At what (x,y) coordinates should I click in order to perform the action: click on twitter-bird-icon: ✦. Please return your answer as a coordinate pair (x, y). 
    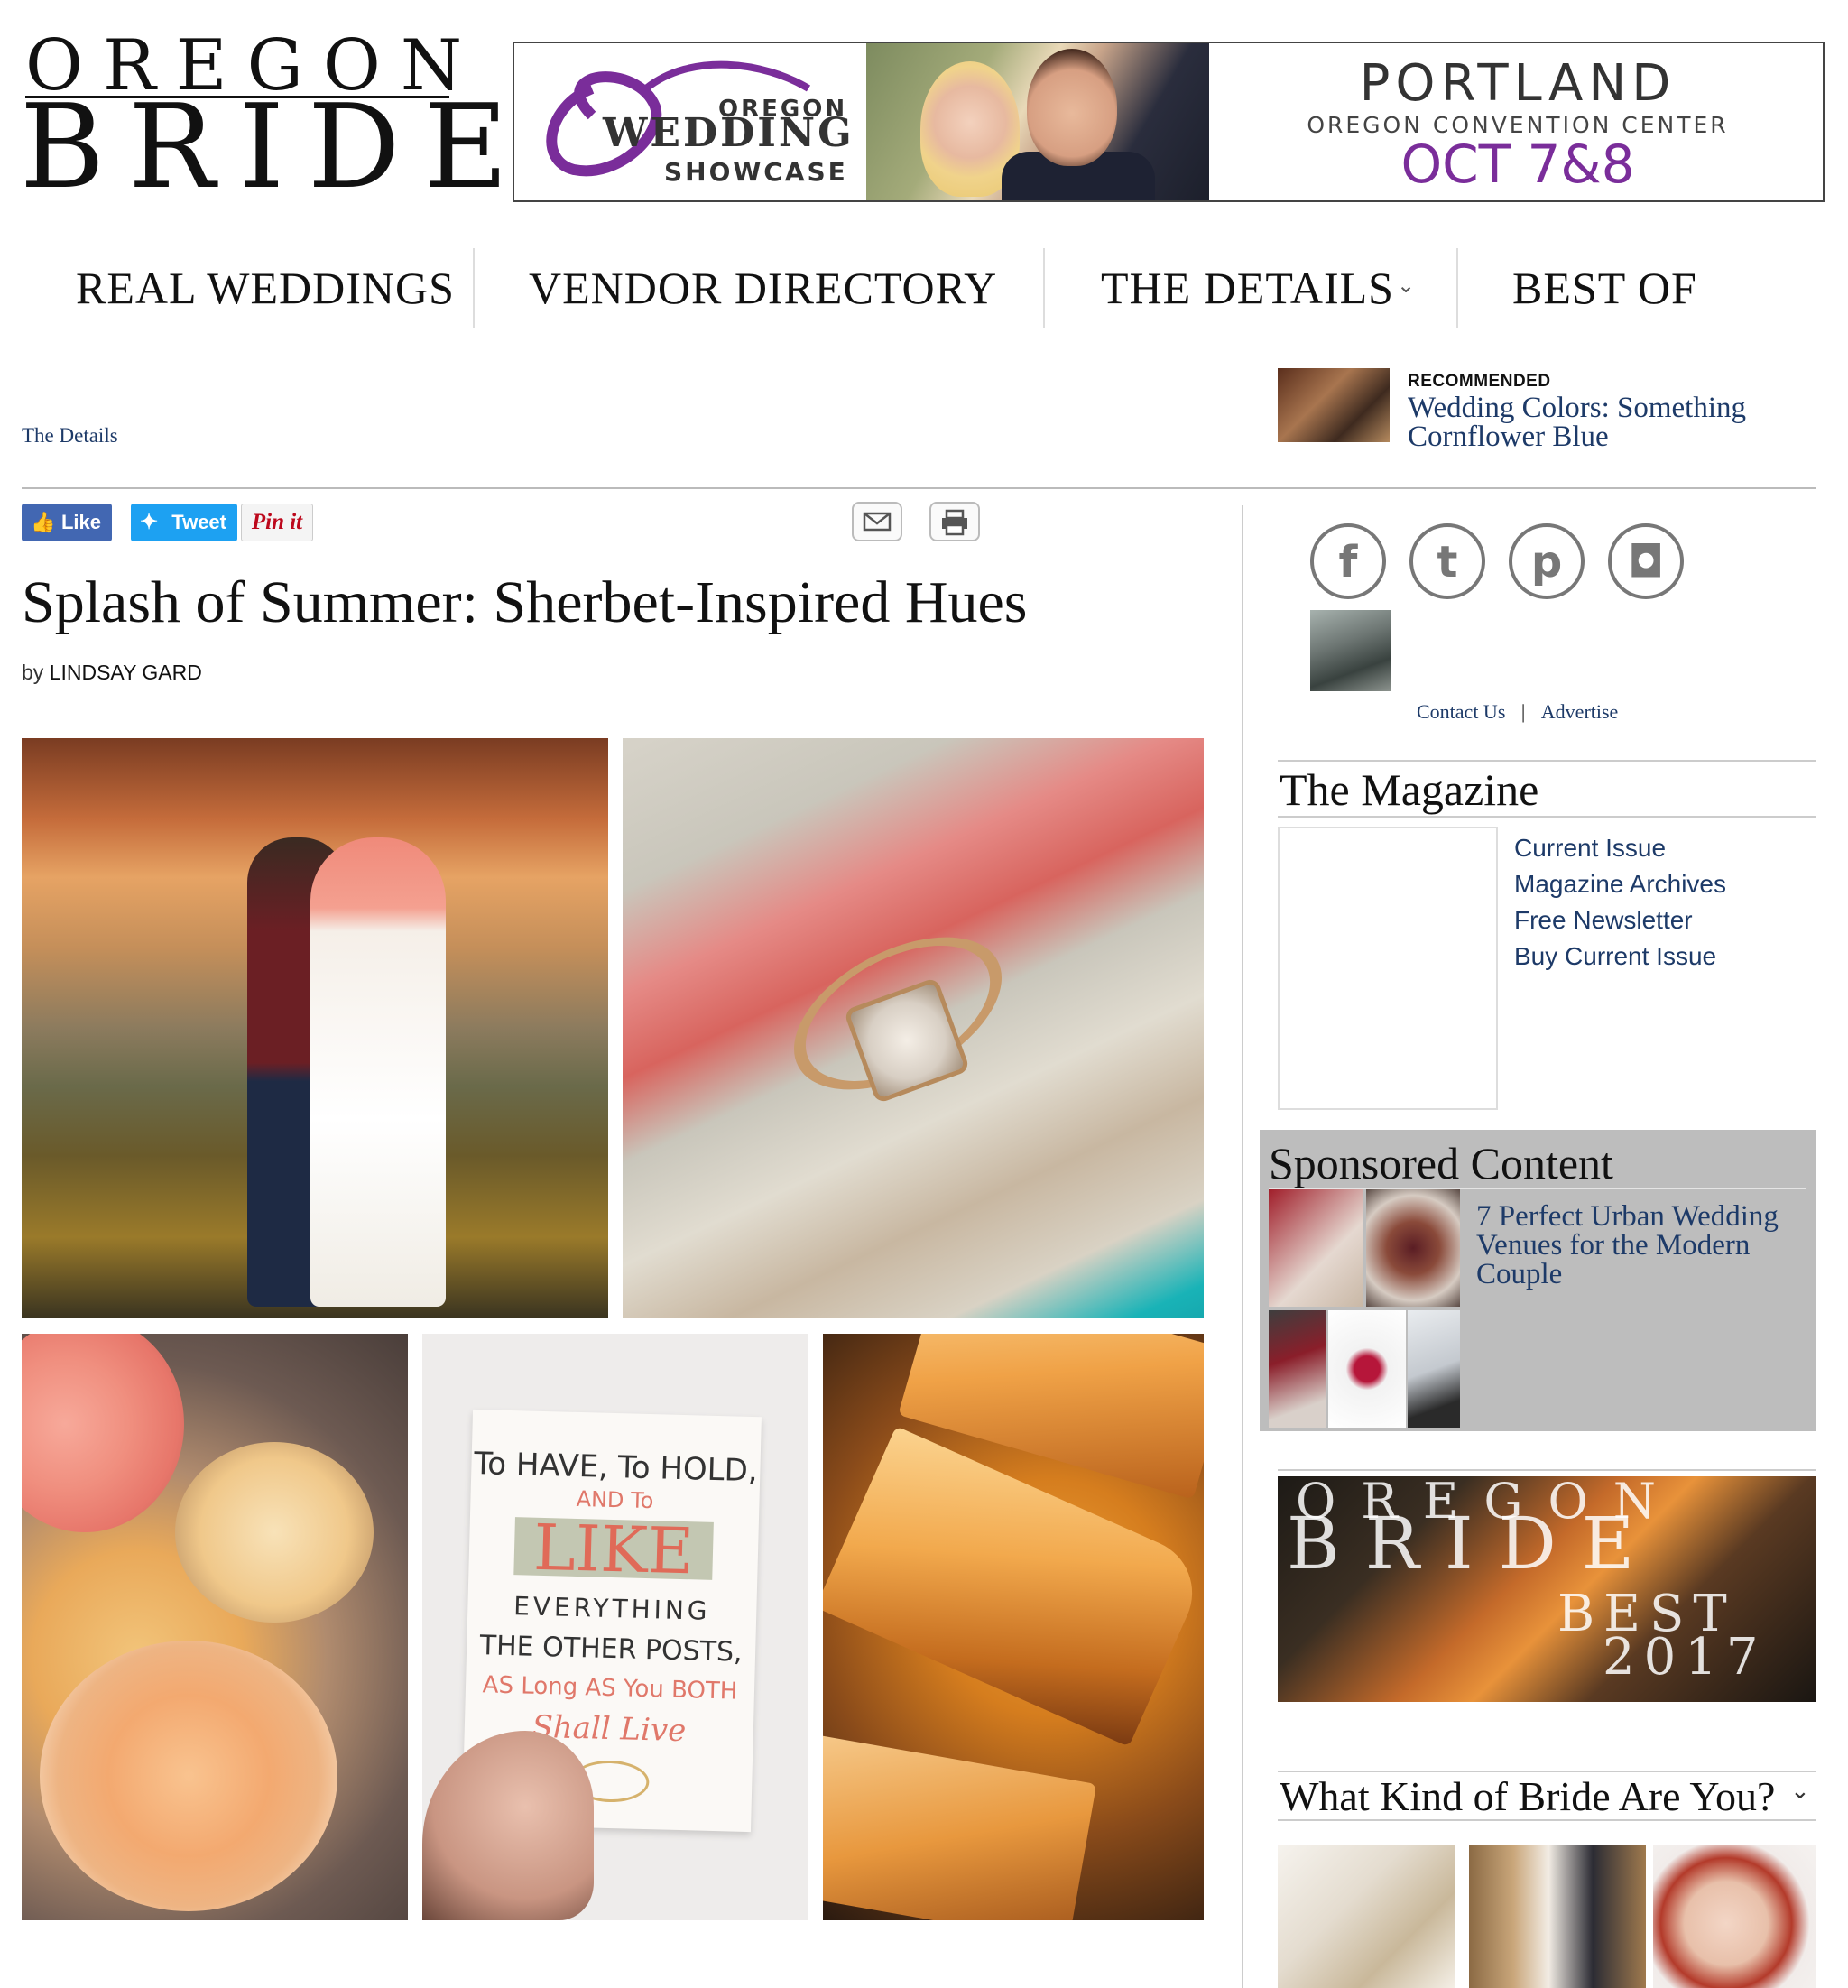
    Looking at the image, I should click on (149, 522).